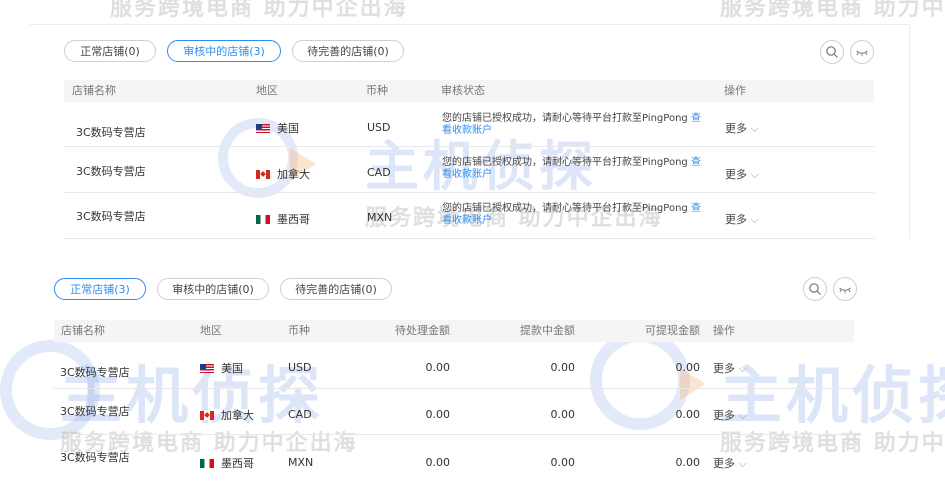 This screenshot has height=500, width=945. I want to click on tab-reviewing-stores: 审核中的店铺(3), so click(224, 51).